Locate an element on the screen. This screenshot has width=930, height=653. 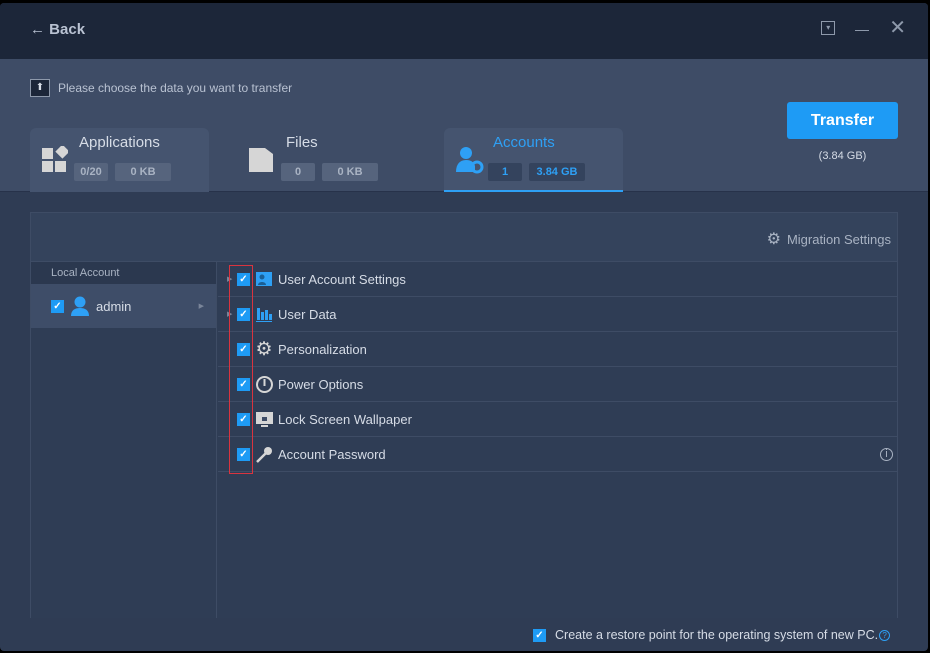
tab-files: Files 00 KB is located at coordinates (326, 160).